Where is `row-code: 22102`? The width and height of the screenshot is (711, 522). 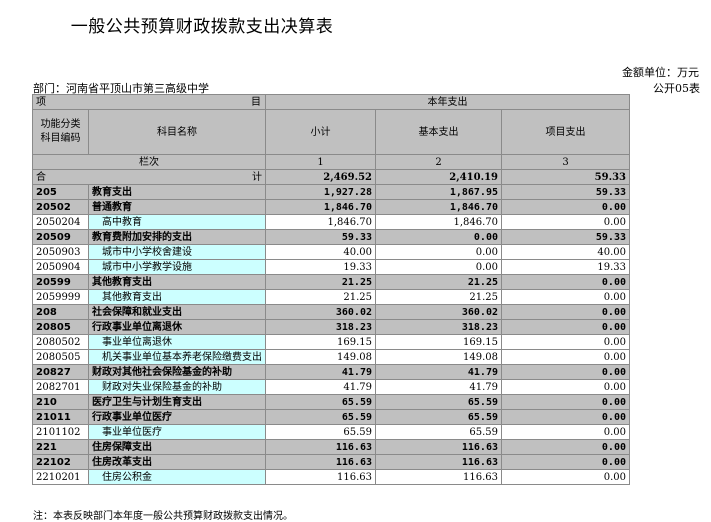 row-code: 22102 is located at coordinates (60, 462).